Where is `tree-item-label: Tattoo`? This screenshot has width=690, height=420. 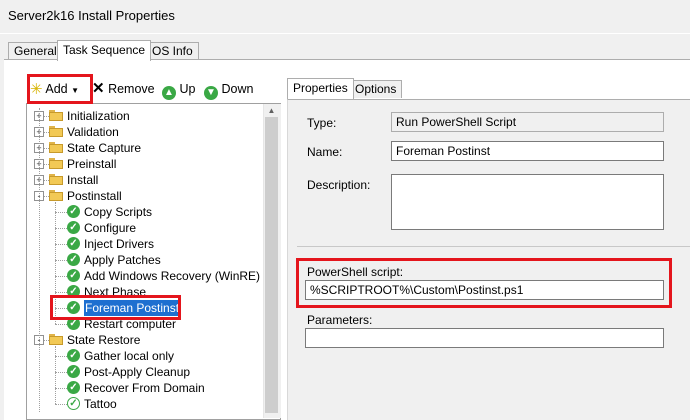
tree-item-label: Tattoo is located at coordinates (100, 404).